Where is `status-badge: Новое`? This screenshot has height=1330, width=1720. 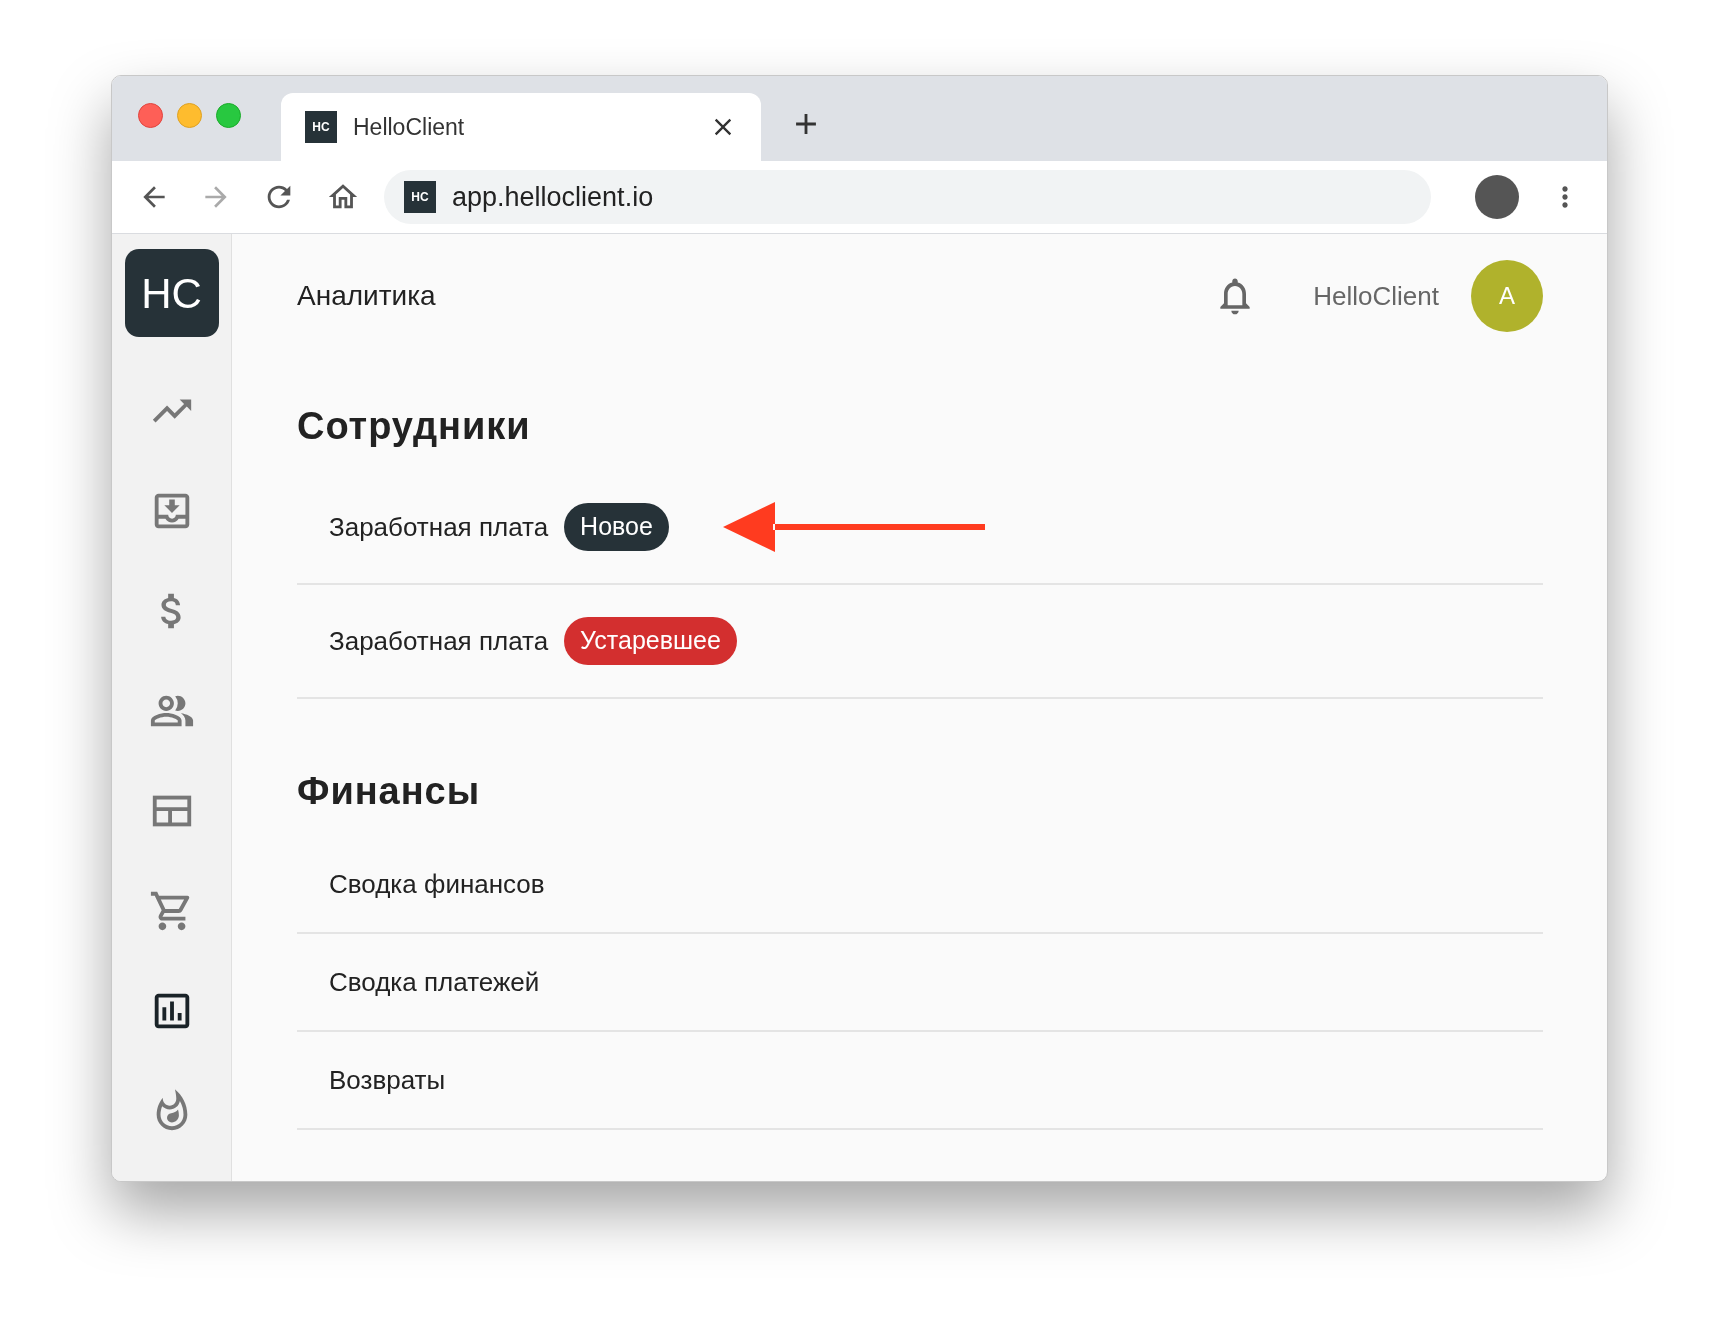
status-badge: Новое is located at coordinates (616, 527).